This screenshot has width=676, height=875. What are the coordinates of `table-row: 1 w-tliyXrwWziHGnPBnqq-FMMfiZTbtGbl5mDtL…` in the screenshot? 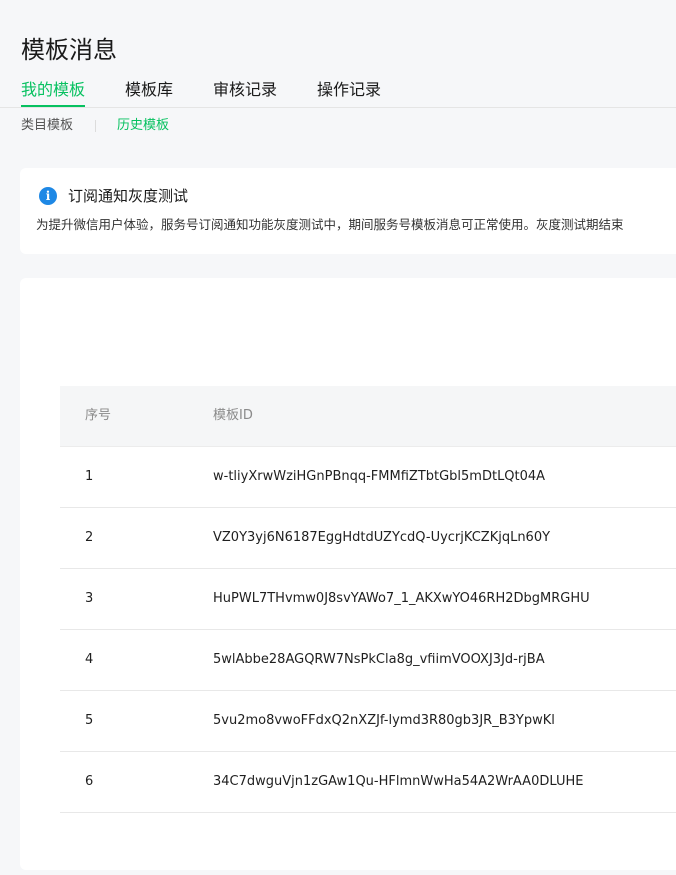 It's located at (368, 477).